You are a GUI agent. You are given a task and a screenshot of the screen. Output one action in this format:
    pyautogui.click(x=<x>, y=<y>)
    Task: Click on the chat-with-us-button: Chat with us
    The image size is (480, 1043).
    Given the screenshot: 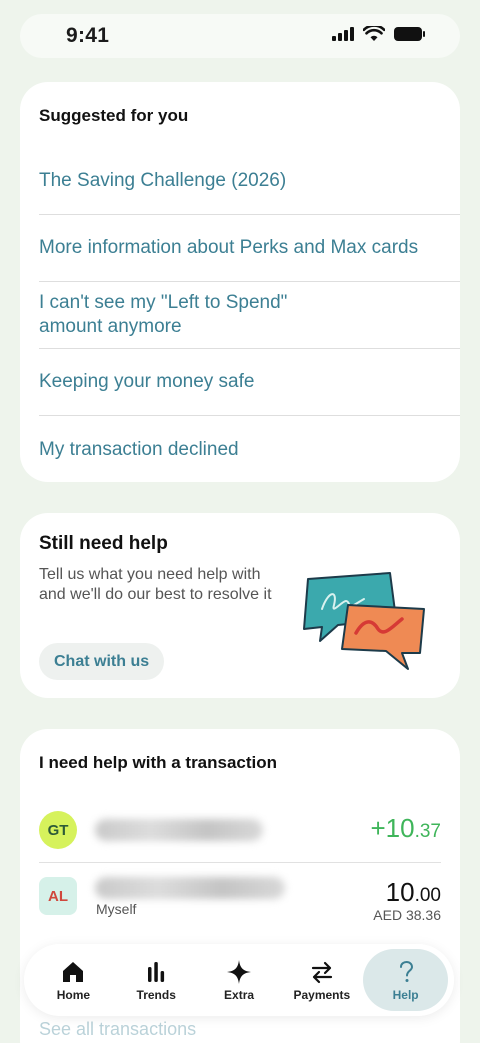 What is the action you would take?
    pyautogui.click(x=102, y=661)
    